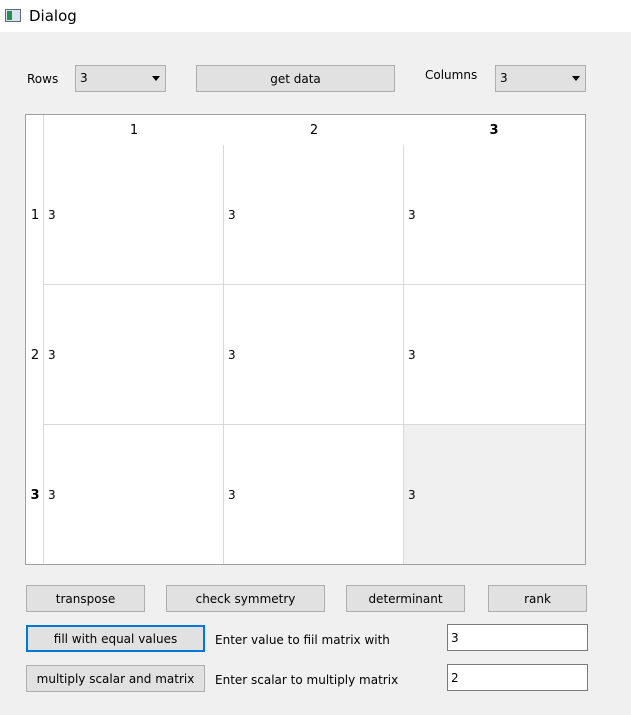 Image resolution: width=631 pixels, height=715 pixels. I want to click on transpose-button: transpose, so click(85, 598).